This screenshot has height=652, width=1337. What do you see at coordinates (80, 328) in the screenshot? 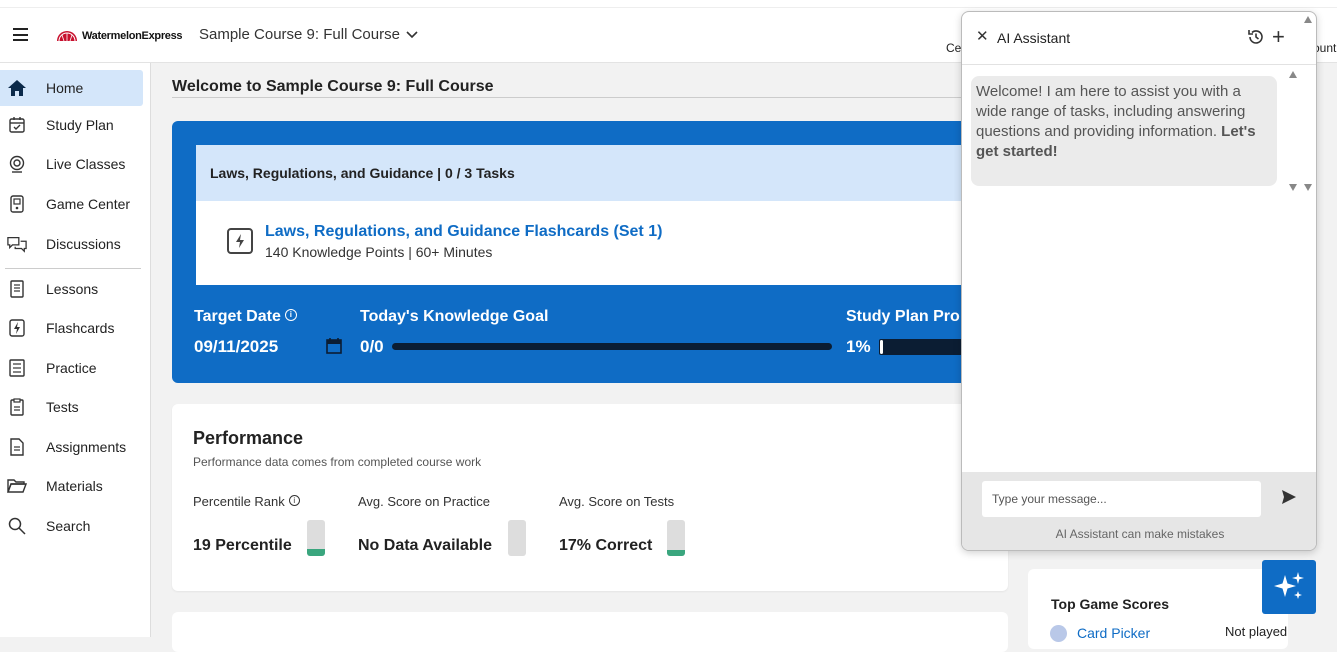
I see `sidebar-item-label: Flashcards` at bounding box center [80, 328].